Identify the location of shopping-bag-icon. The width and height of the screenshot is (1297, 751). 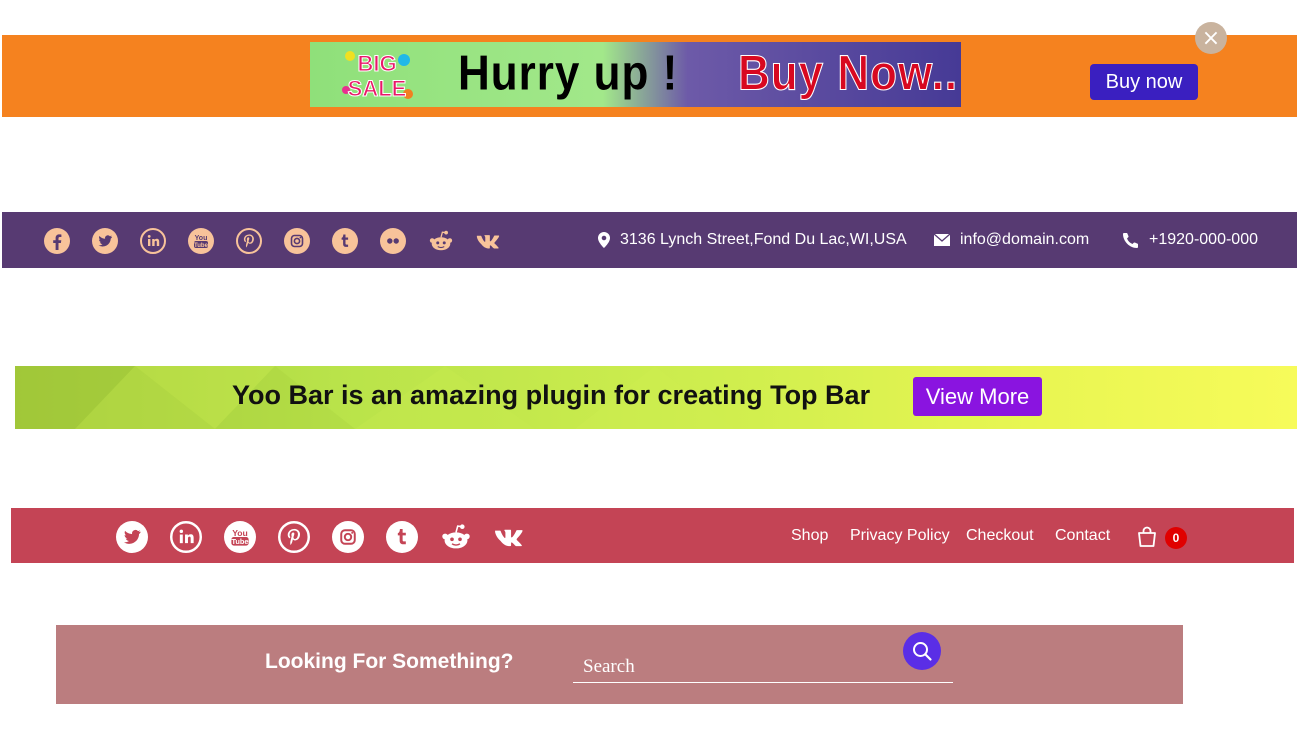
(1147, 537).